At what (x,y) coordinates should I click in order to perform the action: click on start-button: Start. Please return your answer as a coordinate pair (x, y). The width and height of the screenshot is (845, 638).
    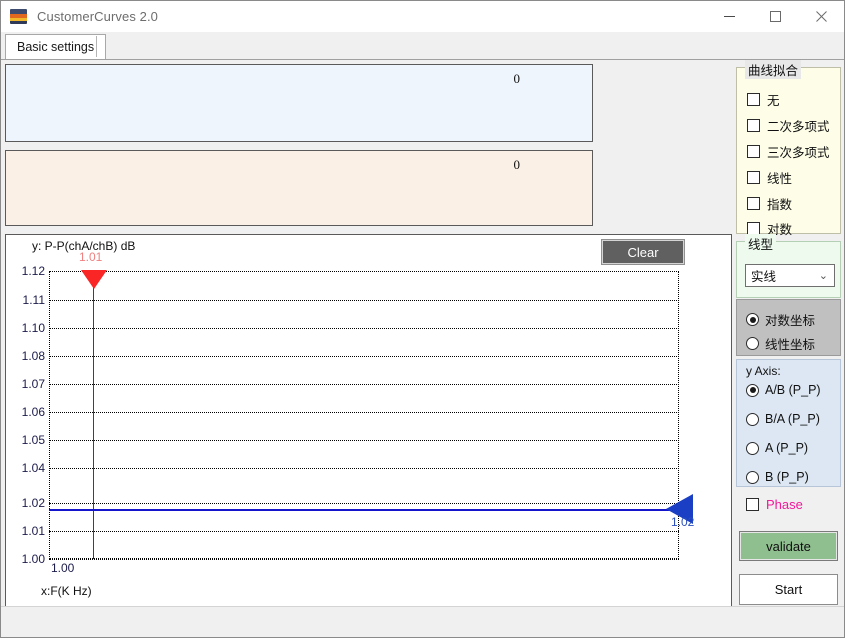
    Looking at the image, I should click on (788, 589).